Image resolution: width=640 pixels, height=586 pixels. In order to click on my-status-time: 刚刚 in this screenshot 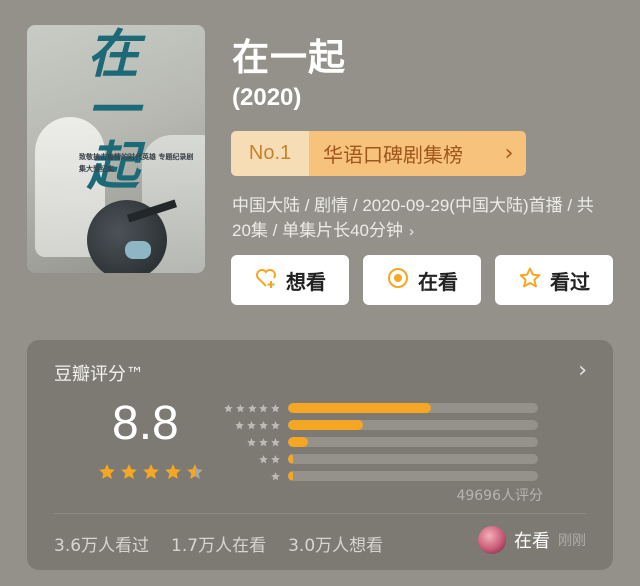, I will do `click(572, 541)`.